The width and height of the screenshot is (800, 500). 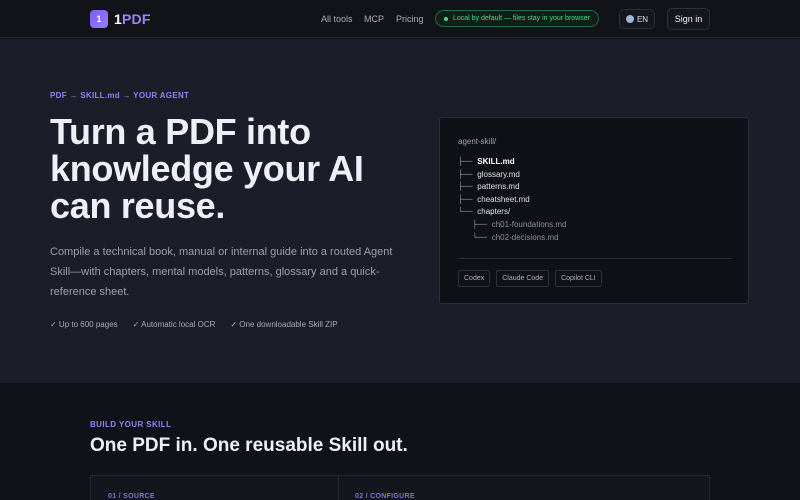 What do you see at coordinates (131, 424) in the screenshot?
I see `build-section-label: BUILD YOUR SKILL` at bounding box center [131, 424].